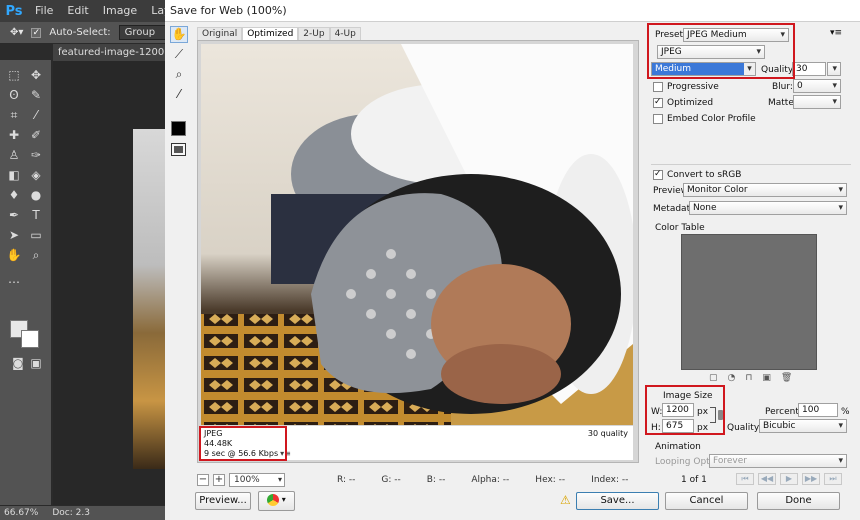 This screenshot has width=860, height=520. What do you see at coordinates (220, 33) in the screenshot?
I see `tab-original: Original` at bounding box center [220, 33].